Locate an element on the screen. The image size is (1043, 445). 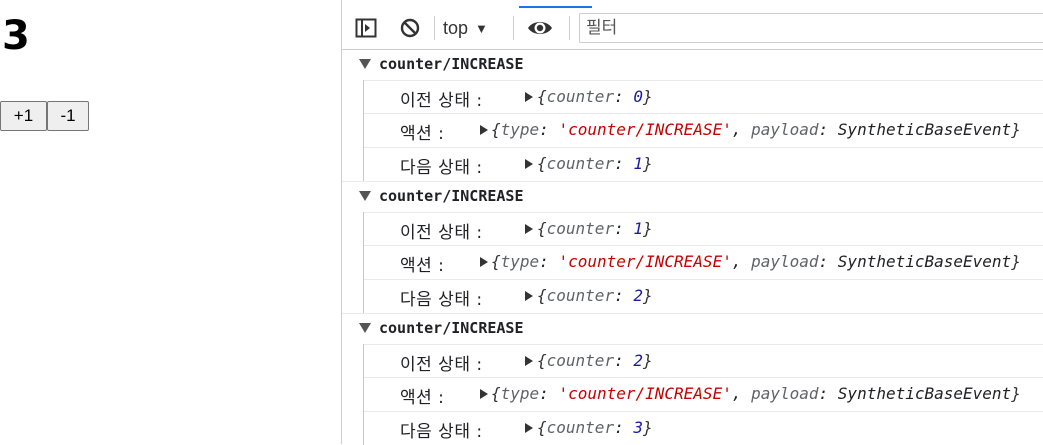
log-row-prev-state: 이전 상태 : {counter: 2} is located at coordinates (703, 360).